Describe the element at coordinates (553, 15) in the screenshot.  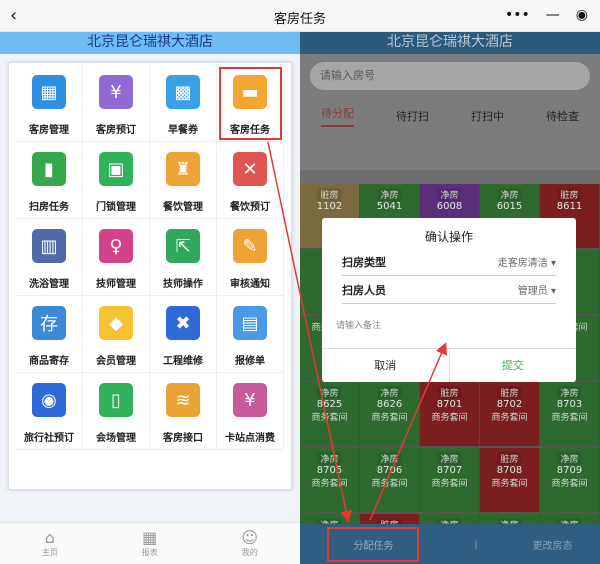
I see `minimize-icon: —` at that location.